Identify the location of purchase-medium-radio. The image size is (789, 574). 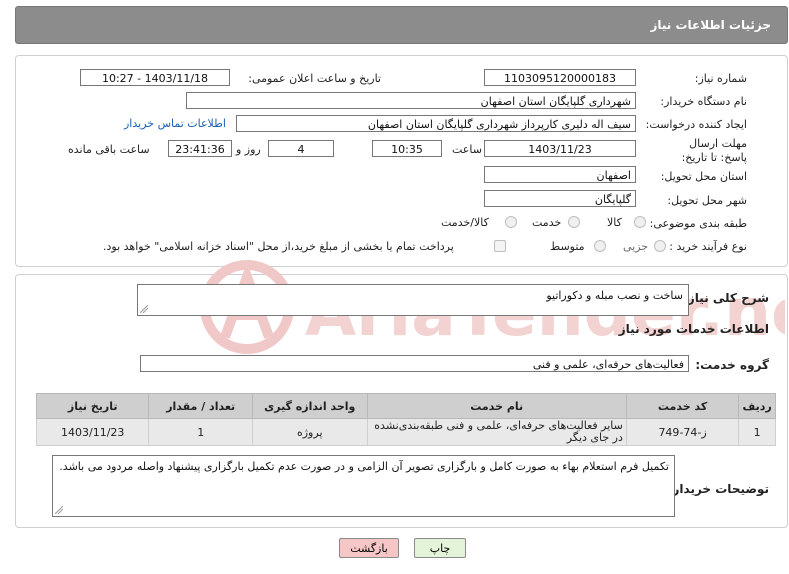
(600, 246).